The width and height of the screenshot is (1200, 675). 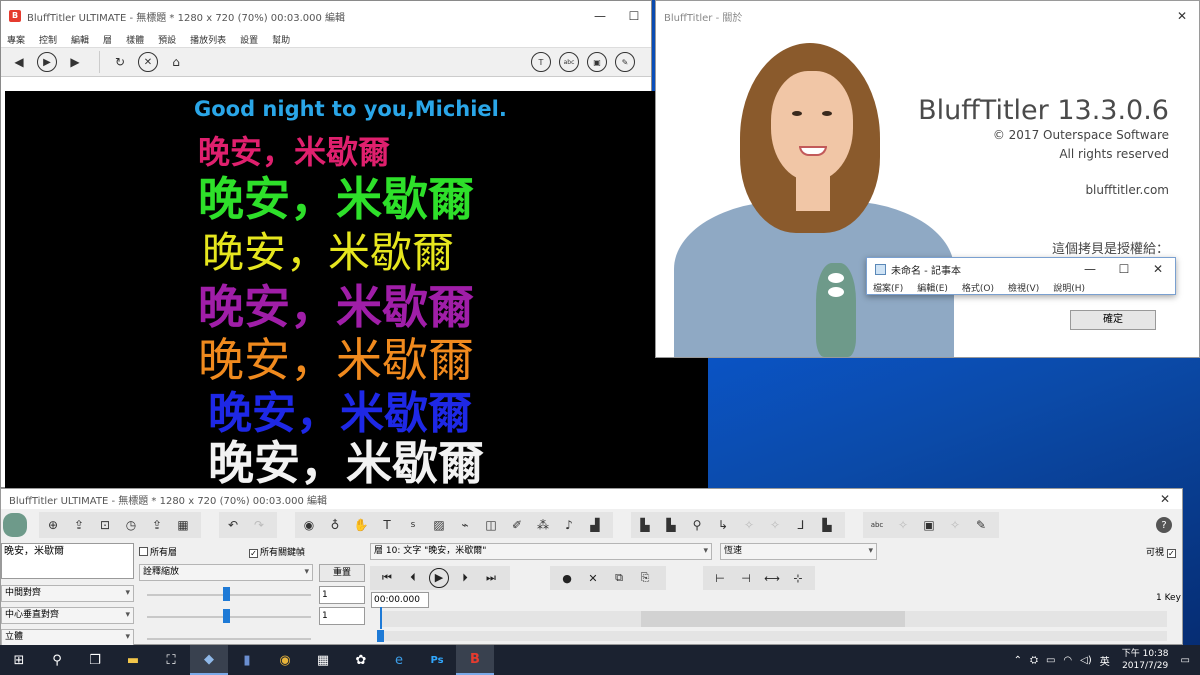 I want to click on about-titlebar: BluffTitler - 關於 ✕, so click(x=927, y=16).